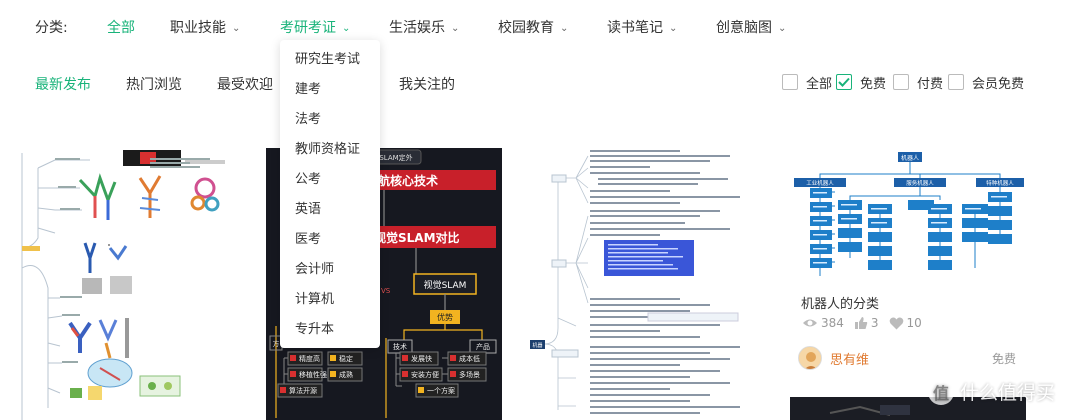  I want to click on robot-thumbnail: 机器人 工业机器人 服务机器人 特种机器人, so click(908, 218).